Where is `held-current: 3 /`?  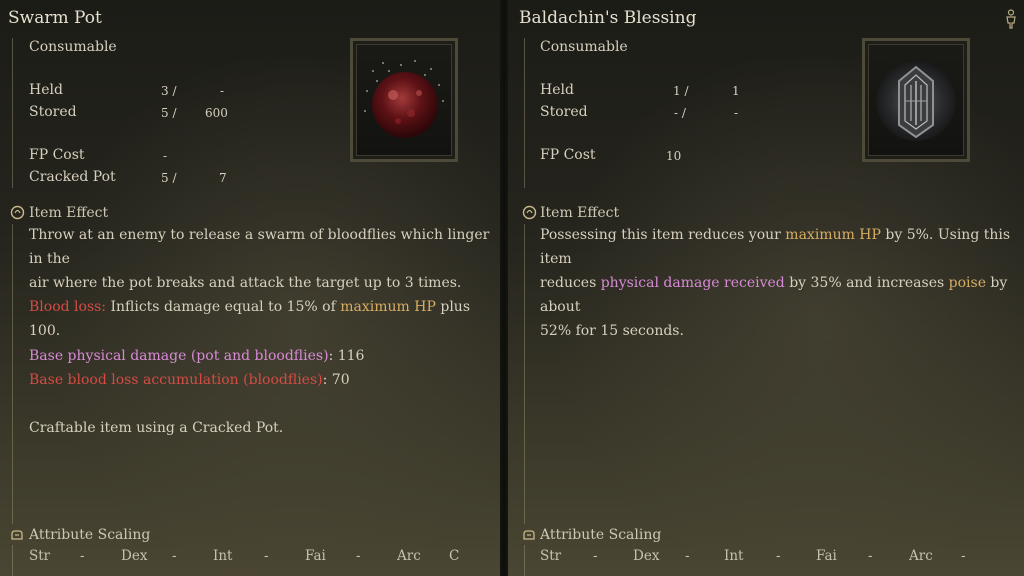 held-current: 3 / is located at coordinates (169, 91).